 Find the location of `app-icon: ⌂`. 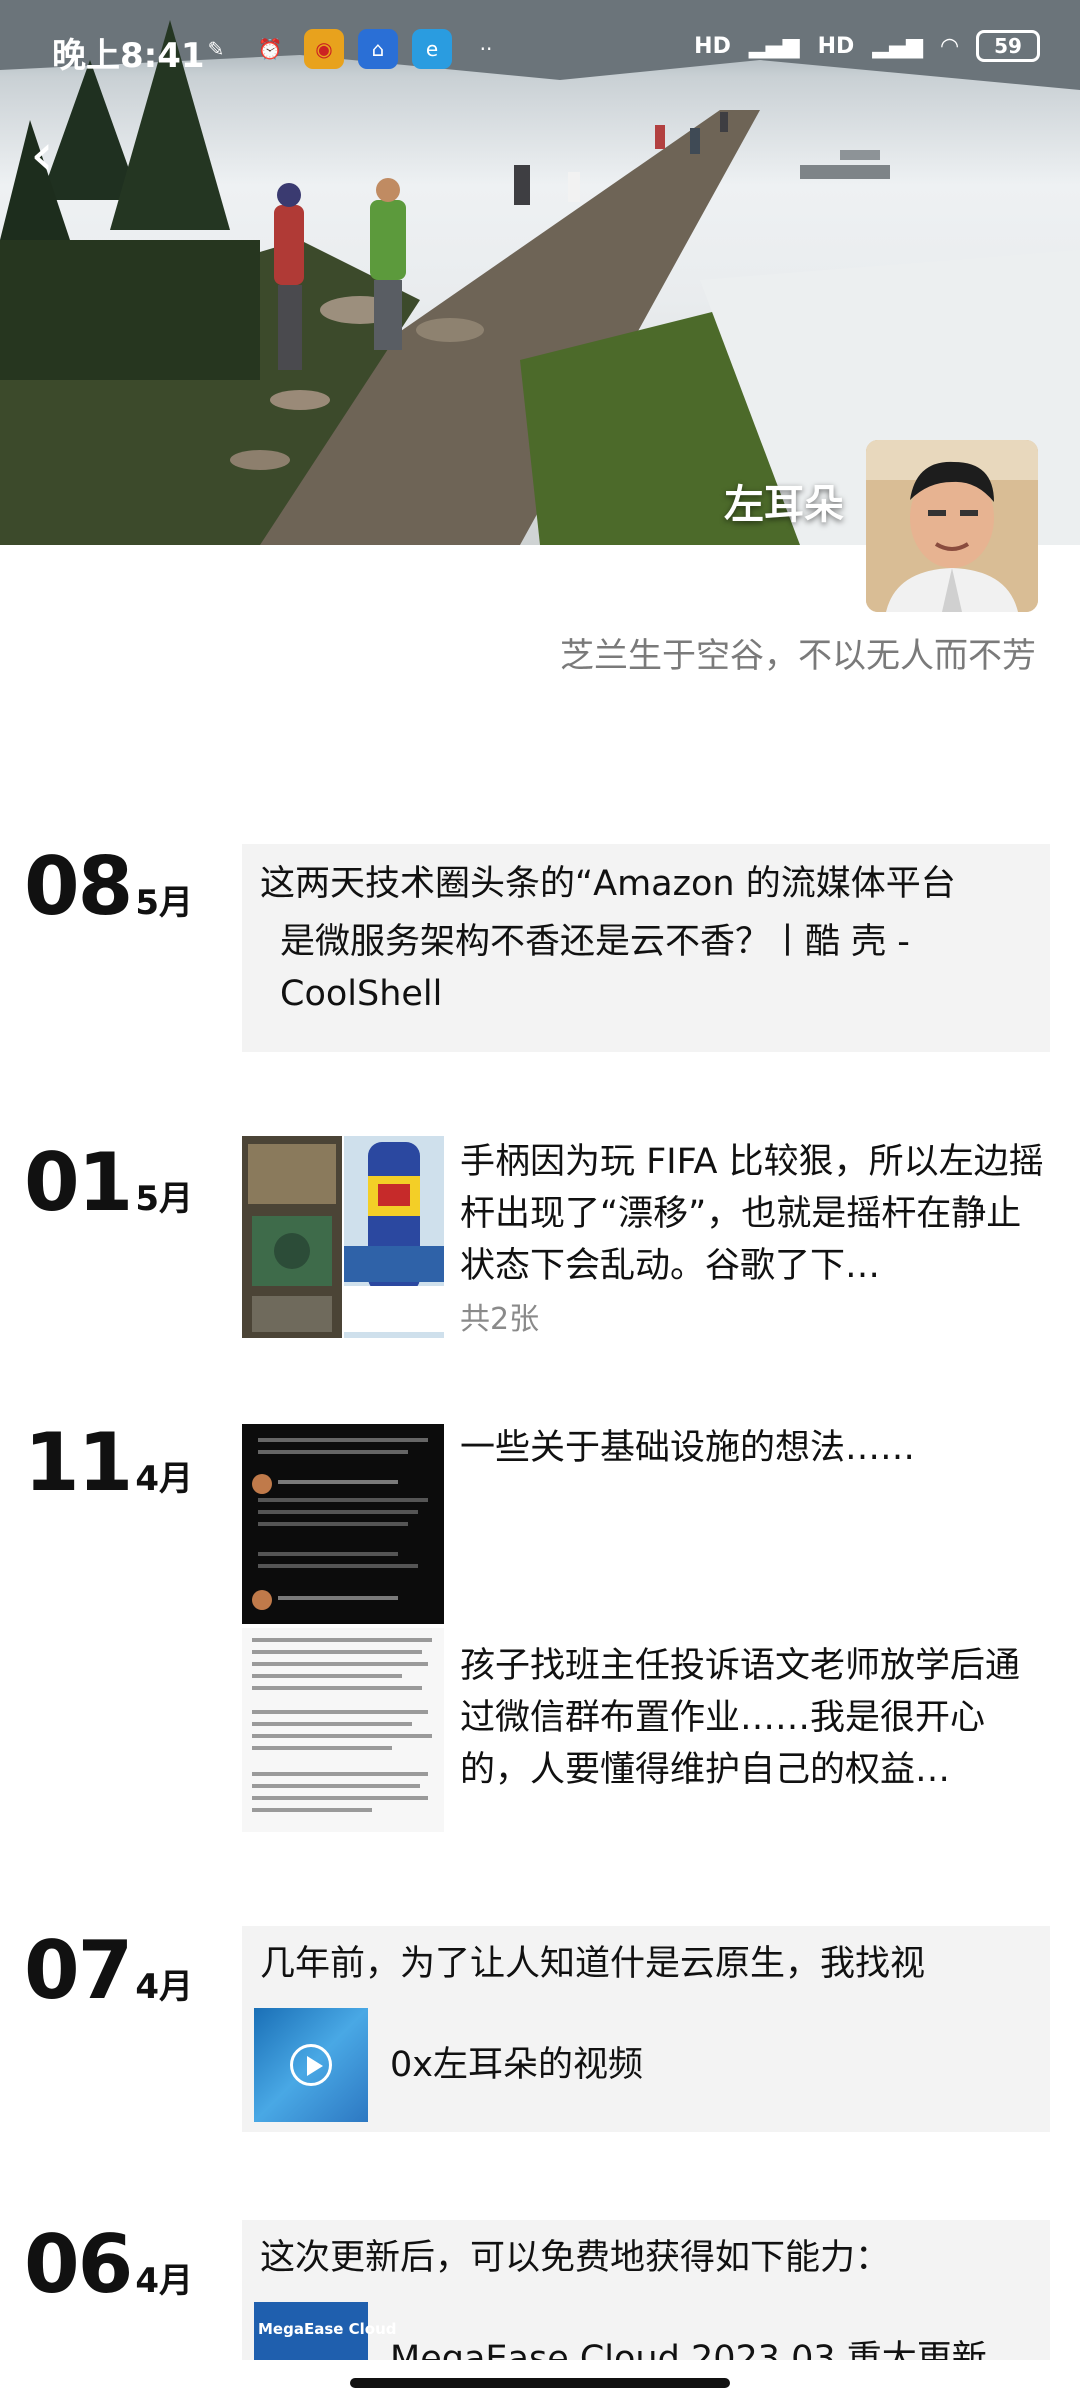

app-icon: ⌂ is located at coordinates (378, 49).